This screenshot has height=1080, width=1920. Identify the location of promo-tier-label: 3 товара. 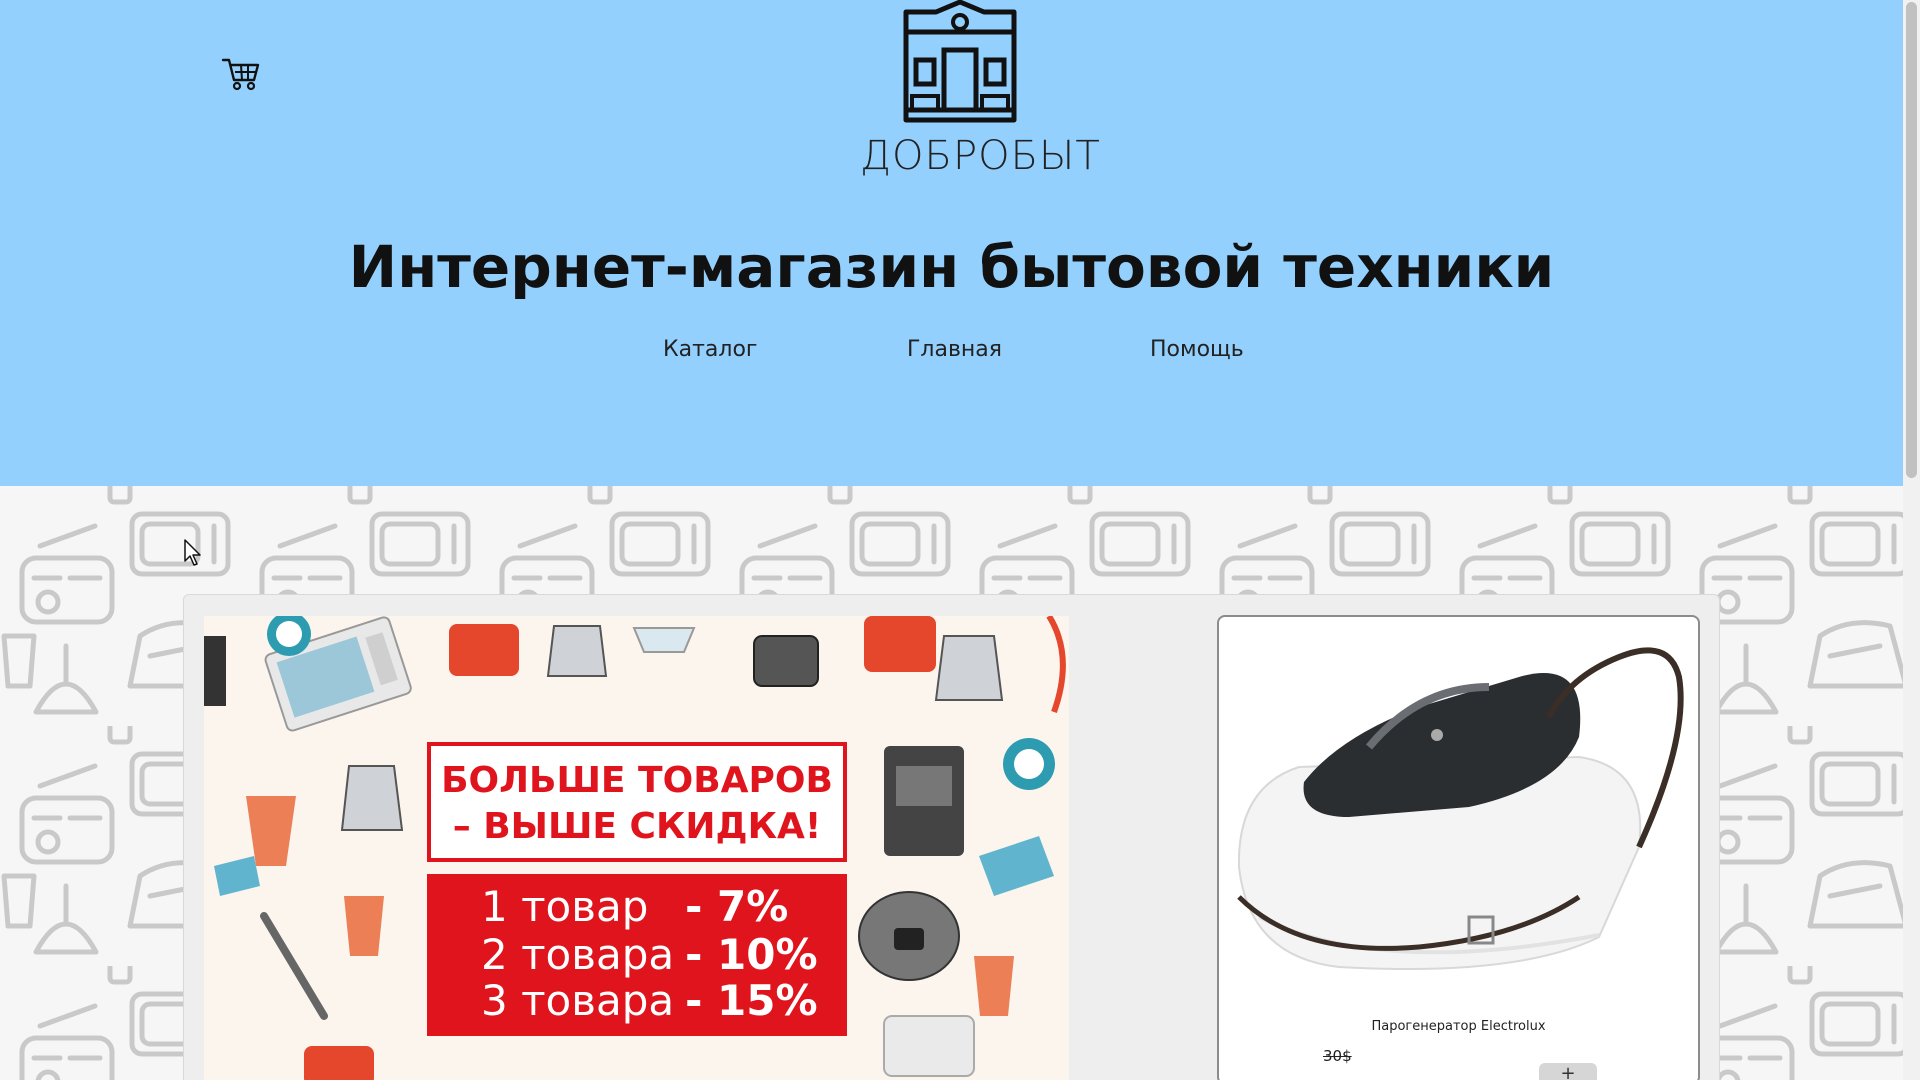
(578, 1000).